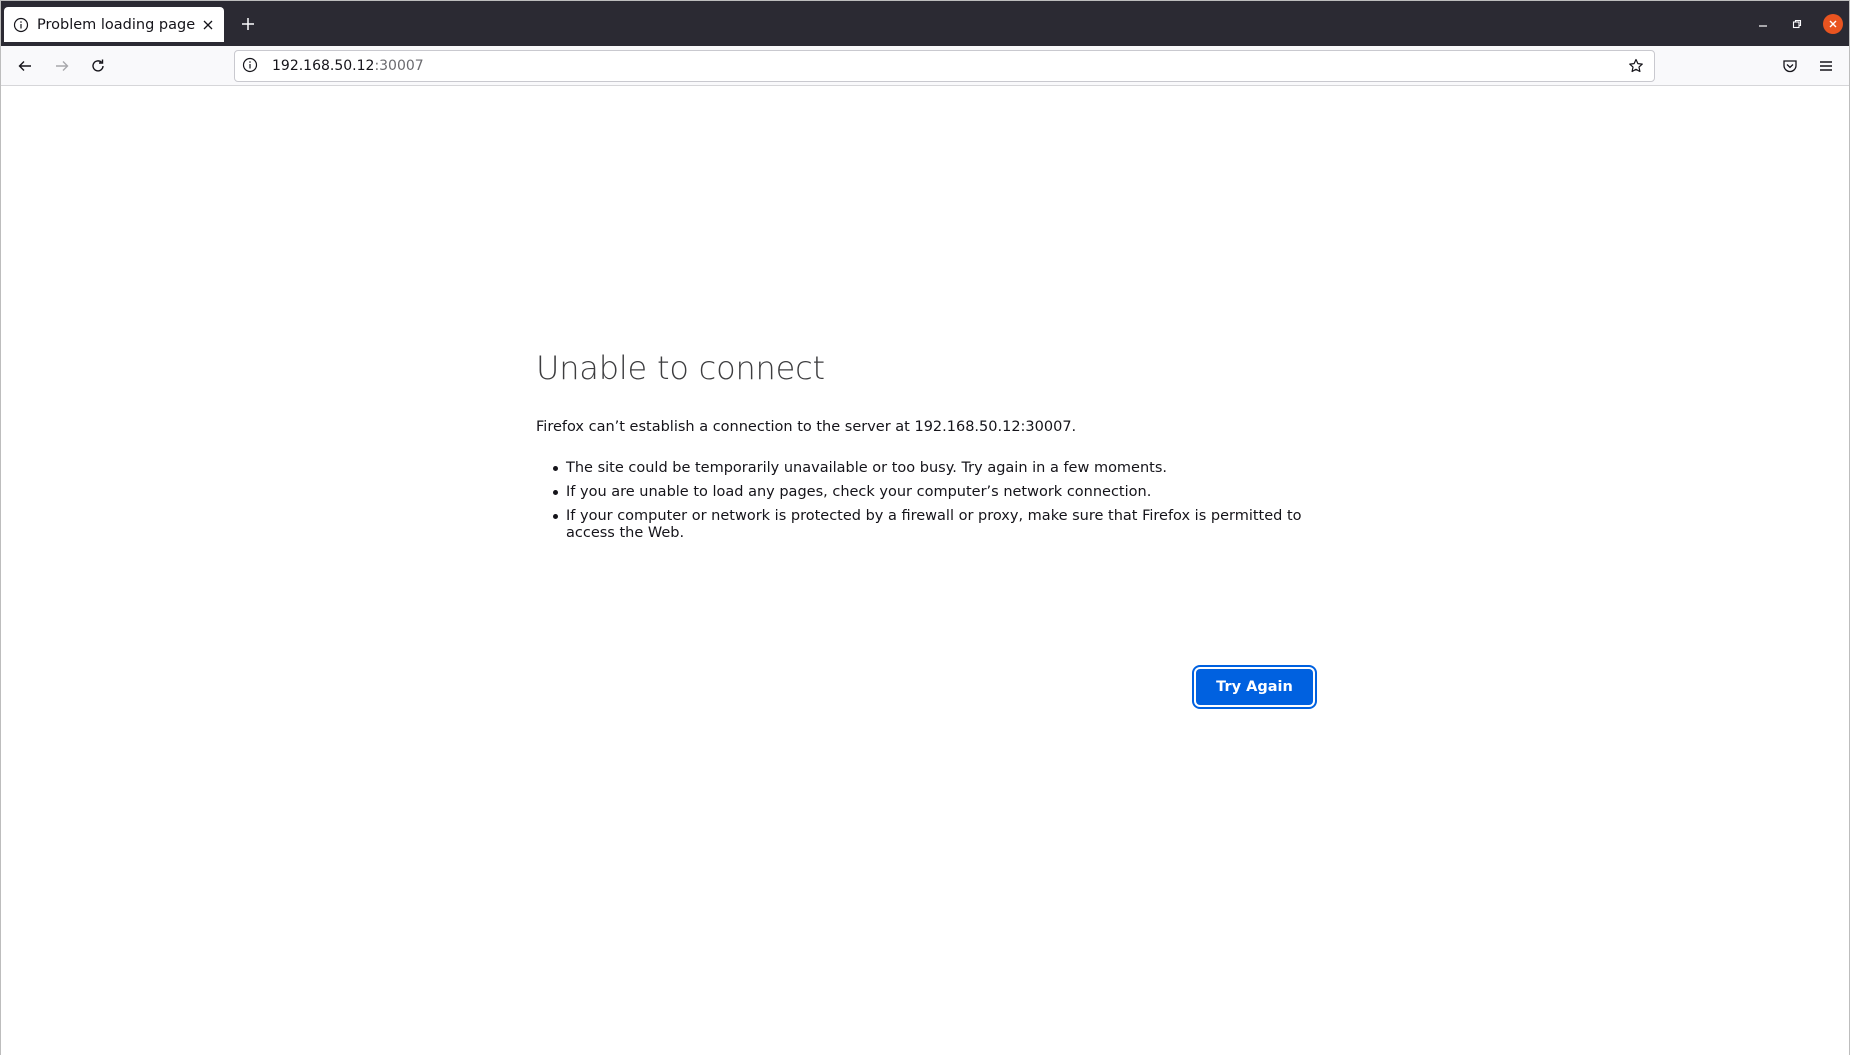 The width and height of the screenshot is (1850, 1056). I want to click on tab-bar: Problem loading page, so click(925, 23).